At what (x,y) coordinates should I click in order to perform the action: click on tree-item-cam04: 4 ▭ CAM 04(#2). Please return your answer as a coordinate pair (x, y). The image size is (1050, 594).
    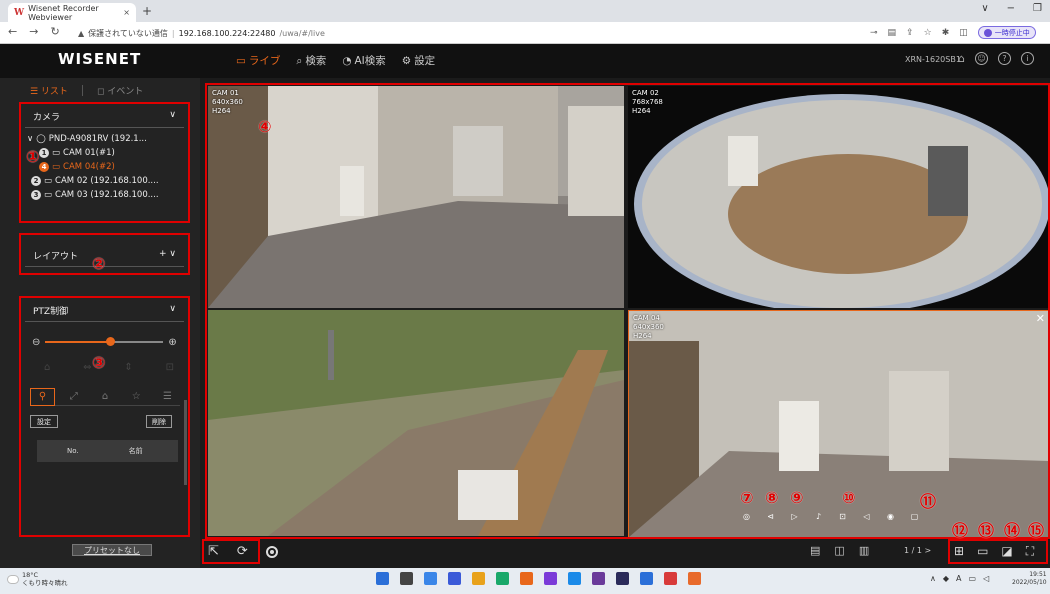
    Looking at the image, I should click on (105, 167).